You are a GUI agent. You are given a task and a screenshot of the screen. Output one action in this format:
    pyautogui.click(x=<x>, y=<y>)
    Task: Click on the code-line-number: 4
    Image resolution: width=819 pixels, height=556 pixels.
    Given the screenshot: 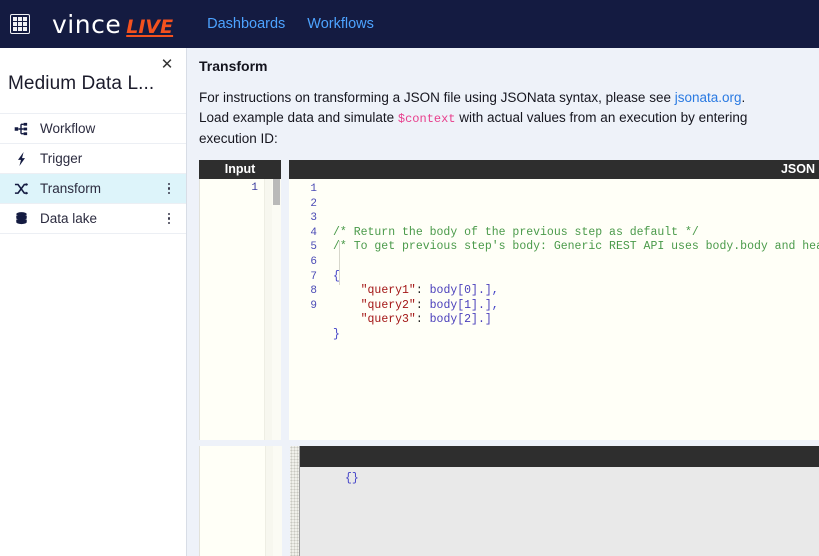 What is the action you would take?
    pyautogui.click(x=313, y=232)
    